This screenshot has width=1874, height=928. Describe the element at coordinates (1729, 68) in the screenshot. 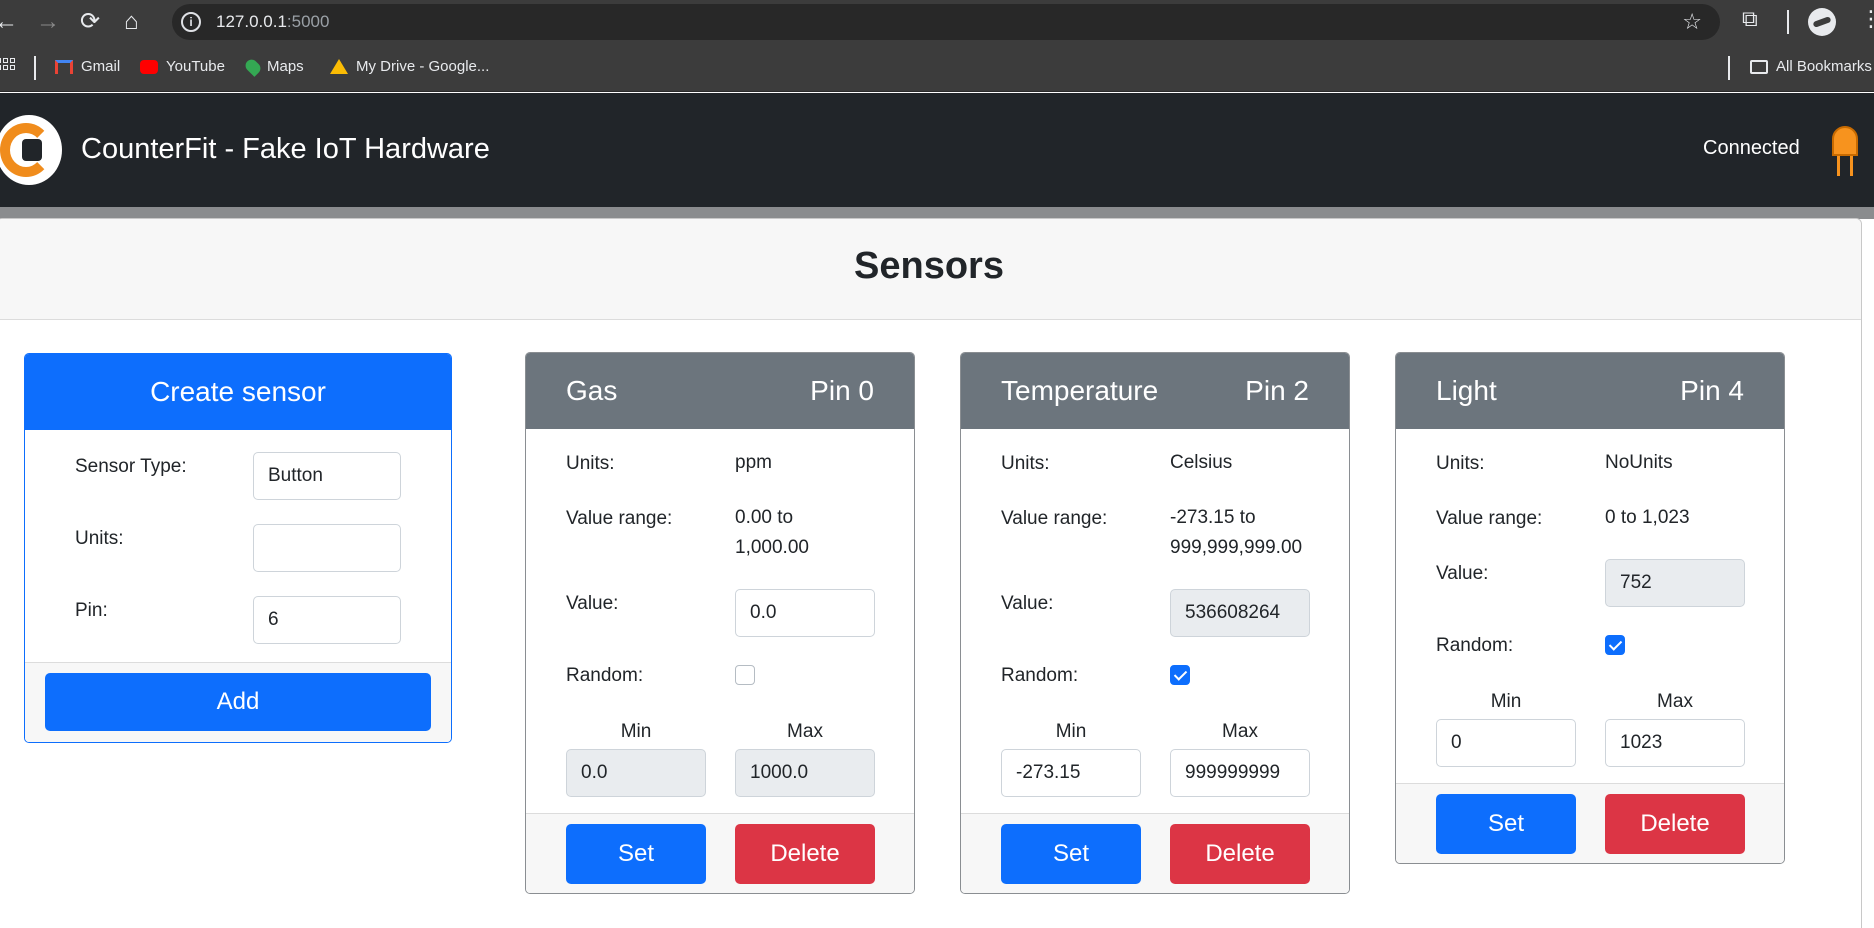

I see `bookmarks-divider-right` at that location.